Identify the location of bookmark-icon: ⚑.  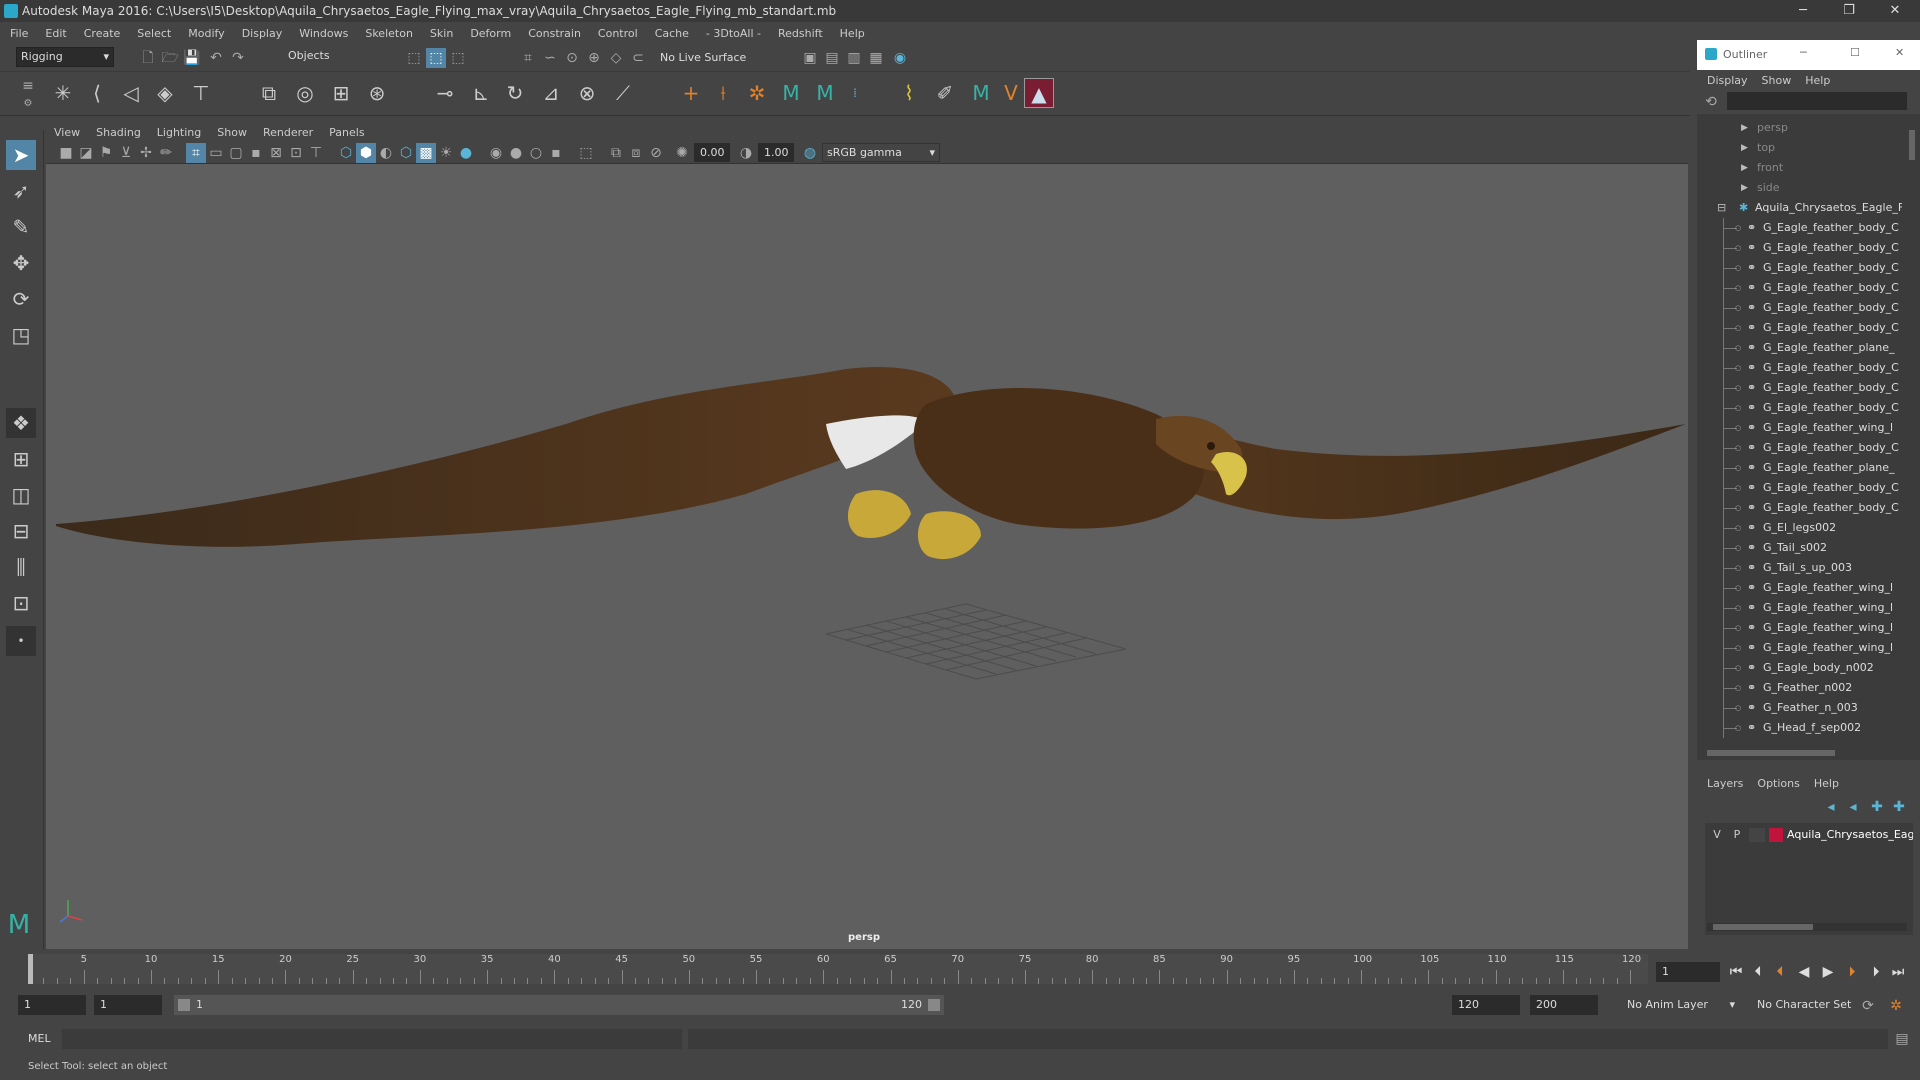
(106, 153).